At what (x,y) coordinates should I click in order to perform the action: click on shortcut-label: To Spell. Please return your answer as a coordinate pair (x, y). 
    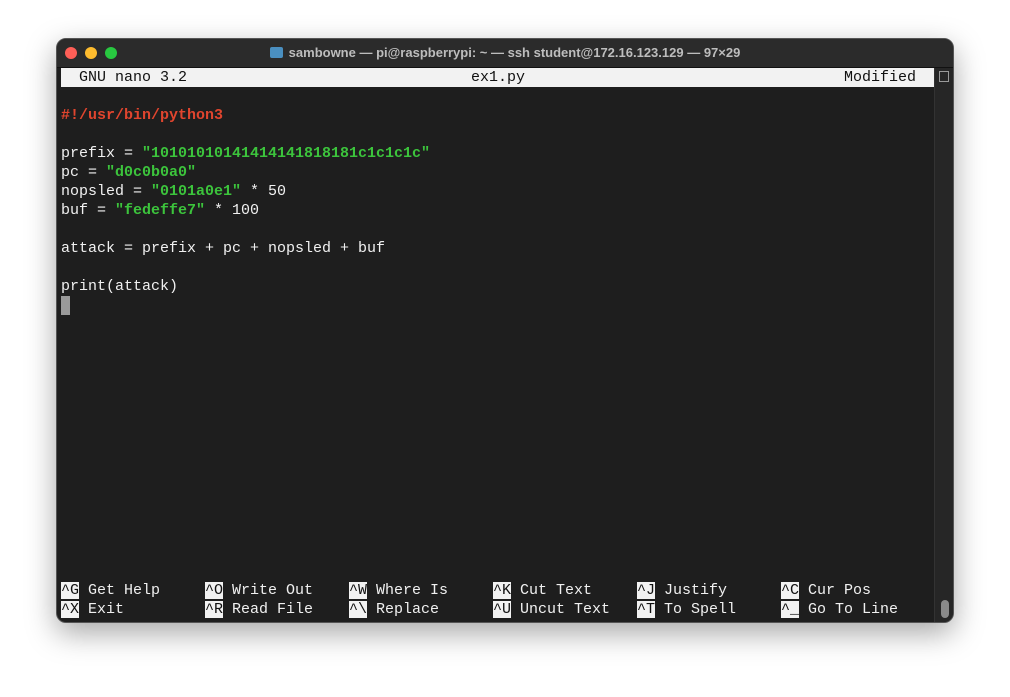
    Looking at the image, I should click on (700, 609).